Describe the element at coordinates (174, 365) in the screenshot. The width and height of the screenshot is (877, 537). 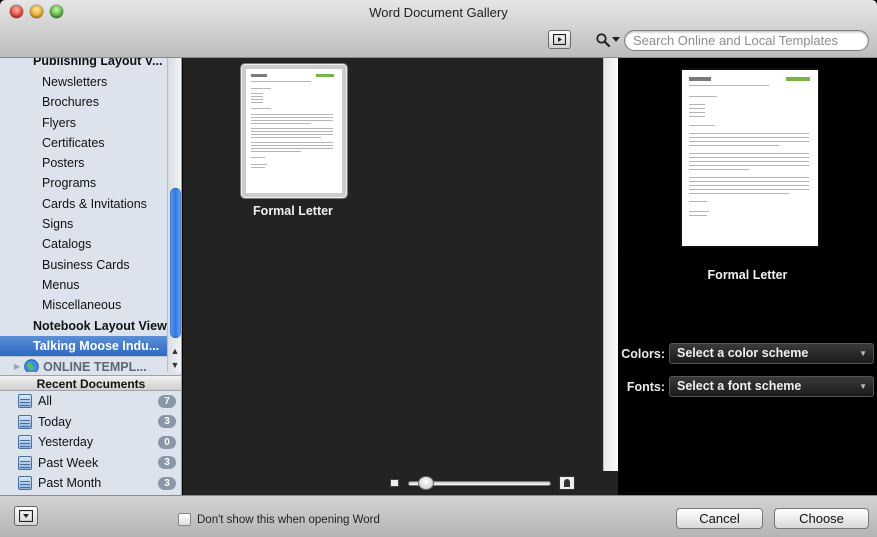
I see `scroll-down-arrow-icon: ▼` at that location.